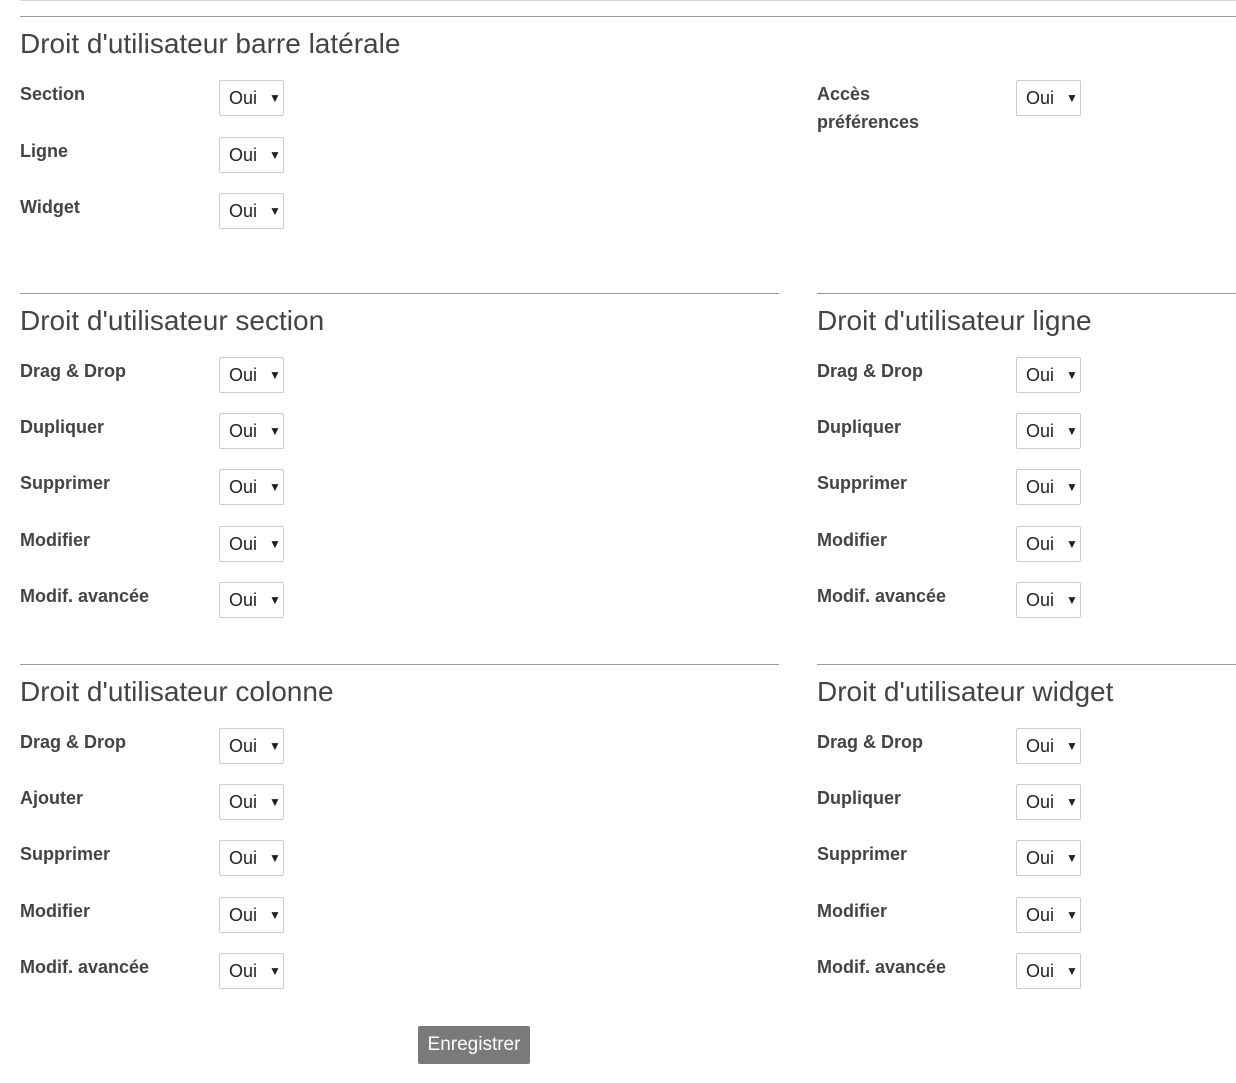 This screenshot has width=1236, height=1083. What do you see at coordinates (44, 151) in the screenshot?
I see `field-label: Ligne` at bounding box center [44, 151].